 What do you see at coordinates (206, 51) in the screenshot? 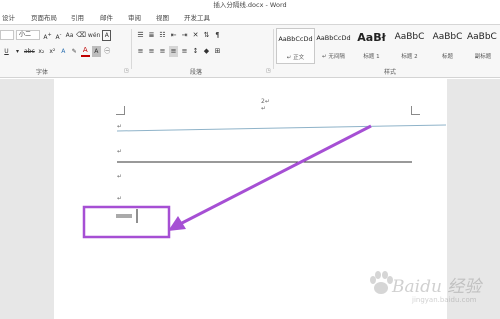
I see `shading-icon: ◆` at bounding box center [206, 51].